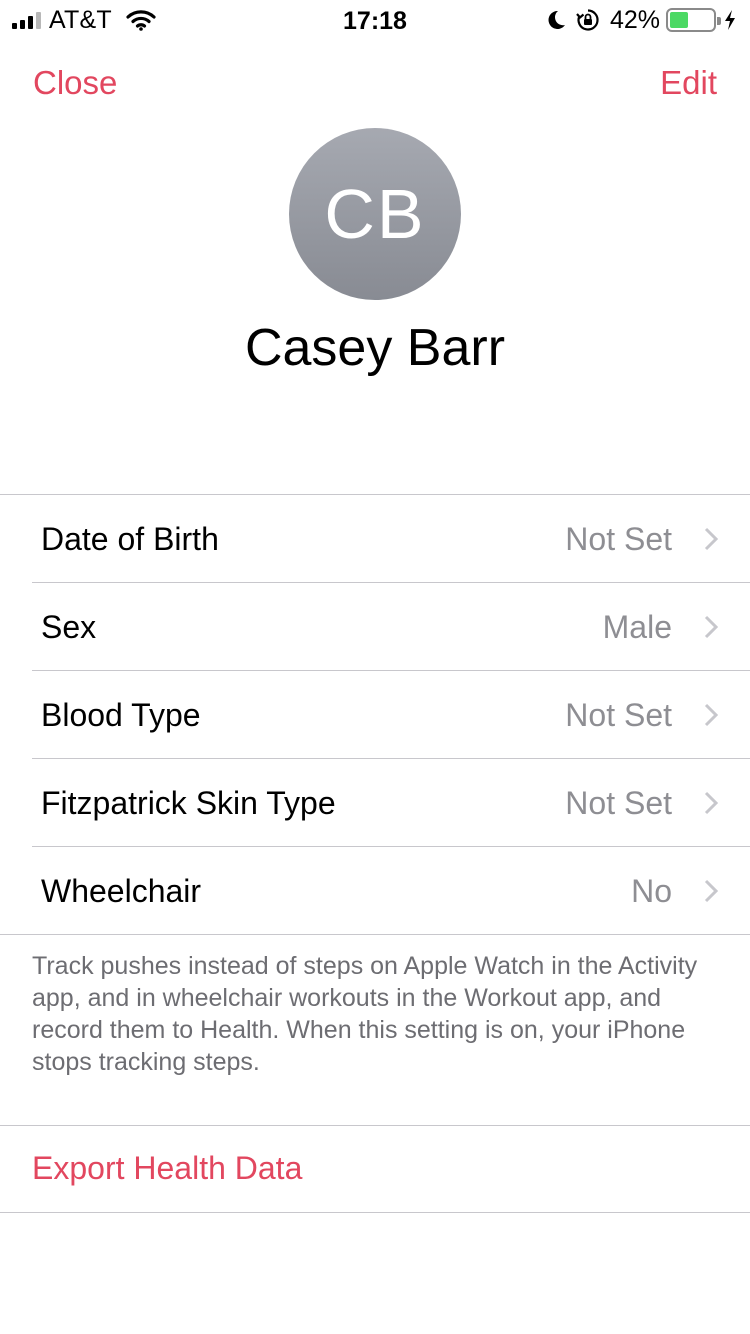  I want to click on status-bar: AT&T 17:18 42%, so click(375, 20).